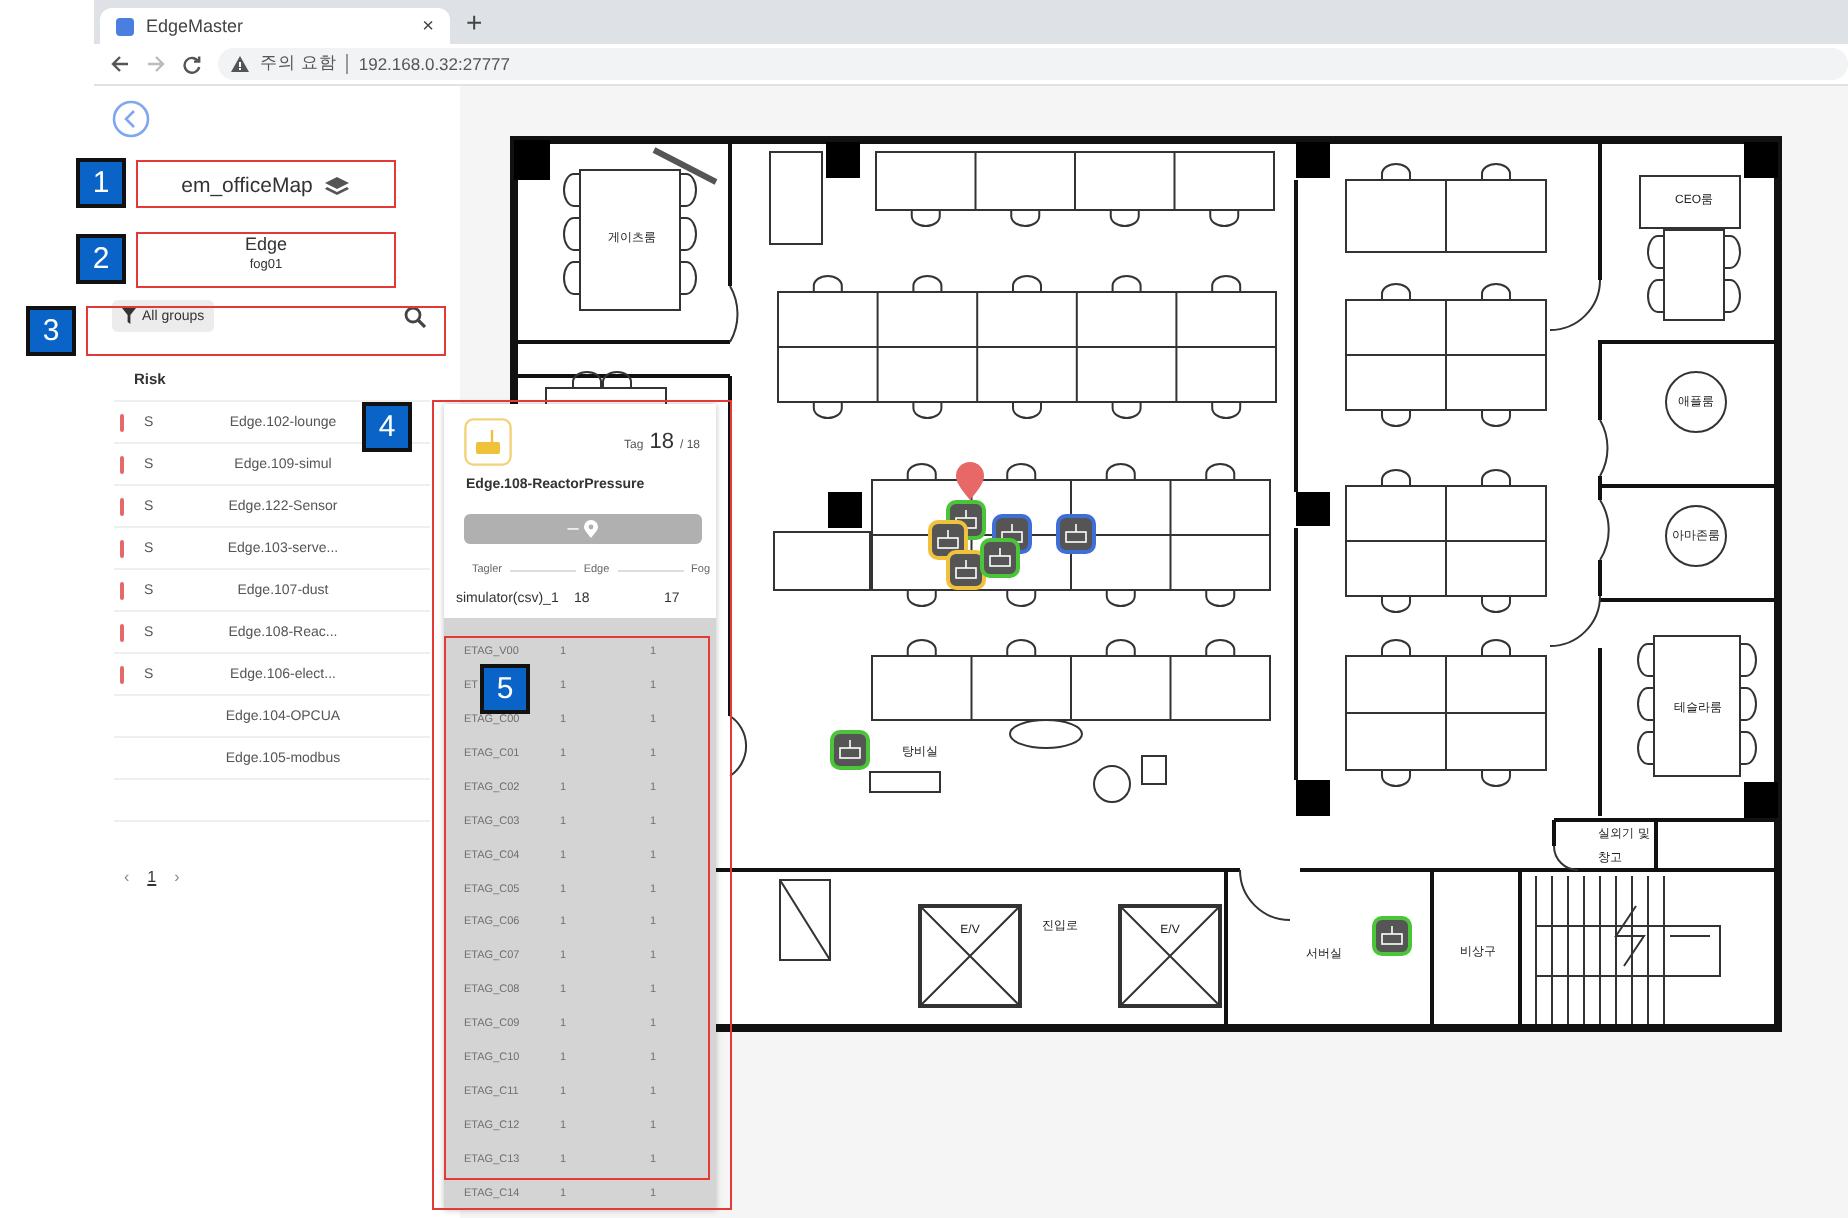  I want to click on reload-icon, so click(192, 64).